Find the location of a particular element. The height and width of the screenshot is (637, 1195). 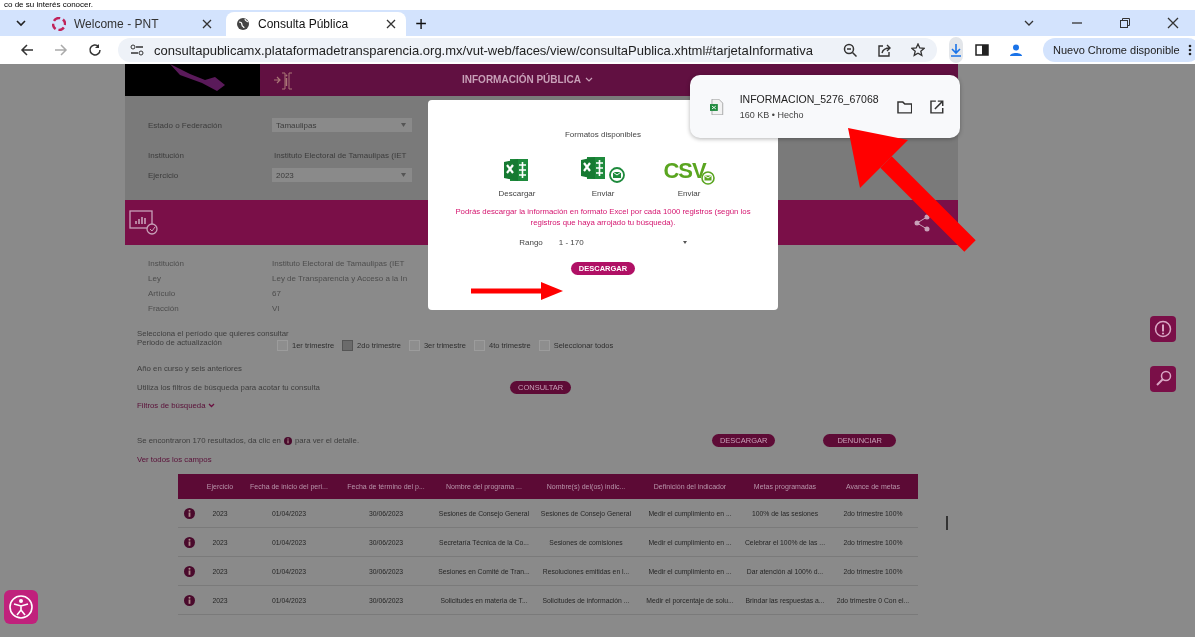

format-option: CSV Enviar is located at coordinates (689, 175).